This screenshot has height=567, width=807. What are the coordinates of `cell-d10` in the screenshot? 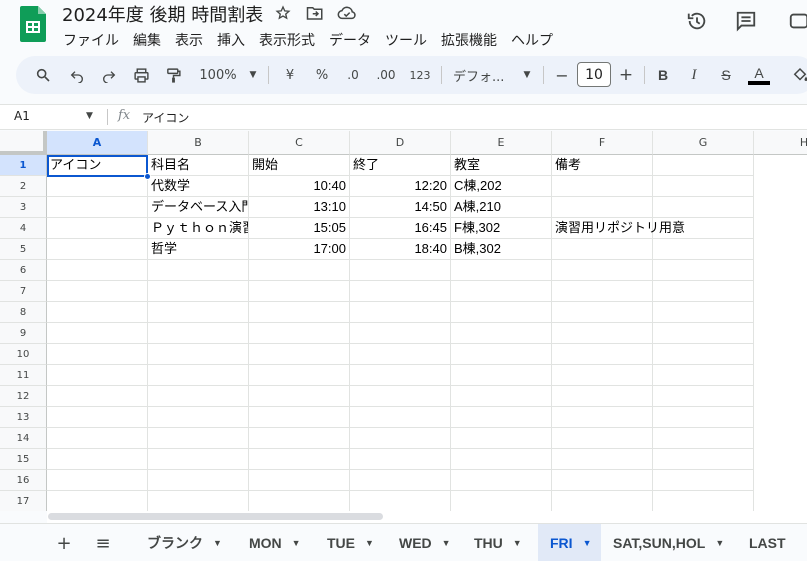 It's located at (400, 354).